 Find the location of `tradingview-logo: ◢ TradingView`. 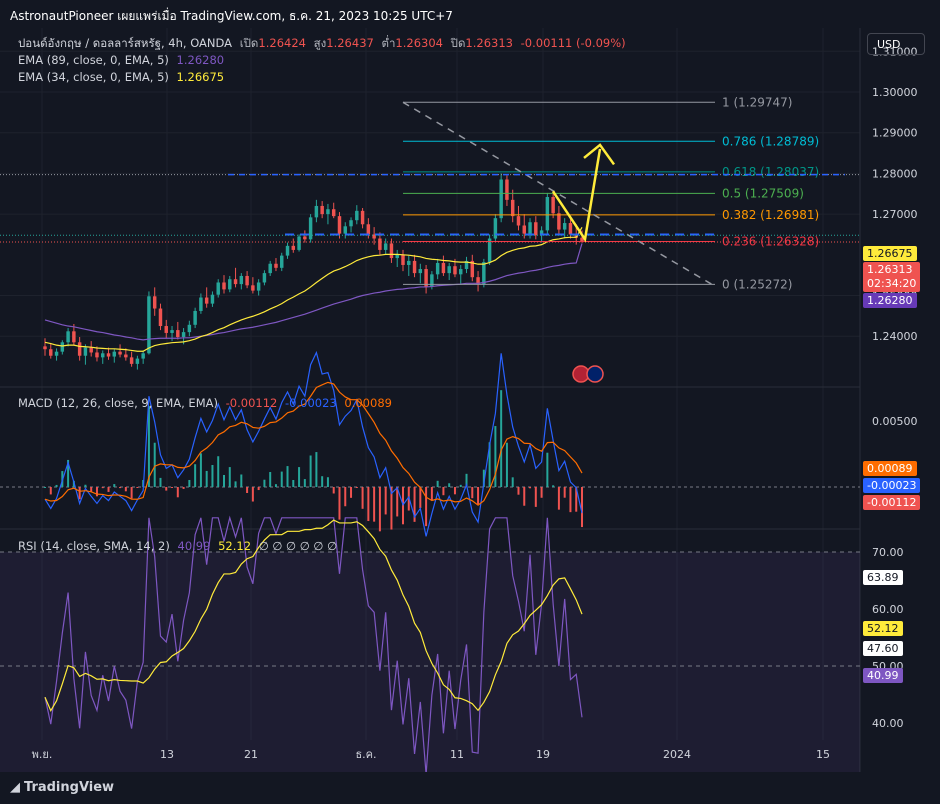

tradingview-logo: ◢ TradingView is located at coordinates (62, 787).